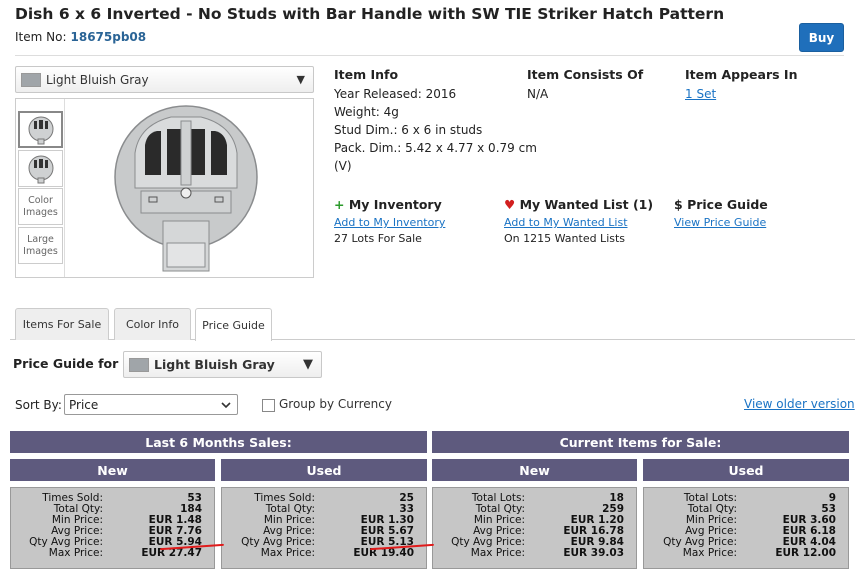 Image resolution: width=859 pixels, height=569 pixels. I want to click on item-number-label: Item No:, so click(41, 37).